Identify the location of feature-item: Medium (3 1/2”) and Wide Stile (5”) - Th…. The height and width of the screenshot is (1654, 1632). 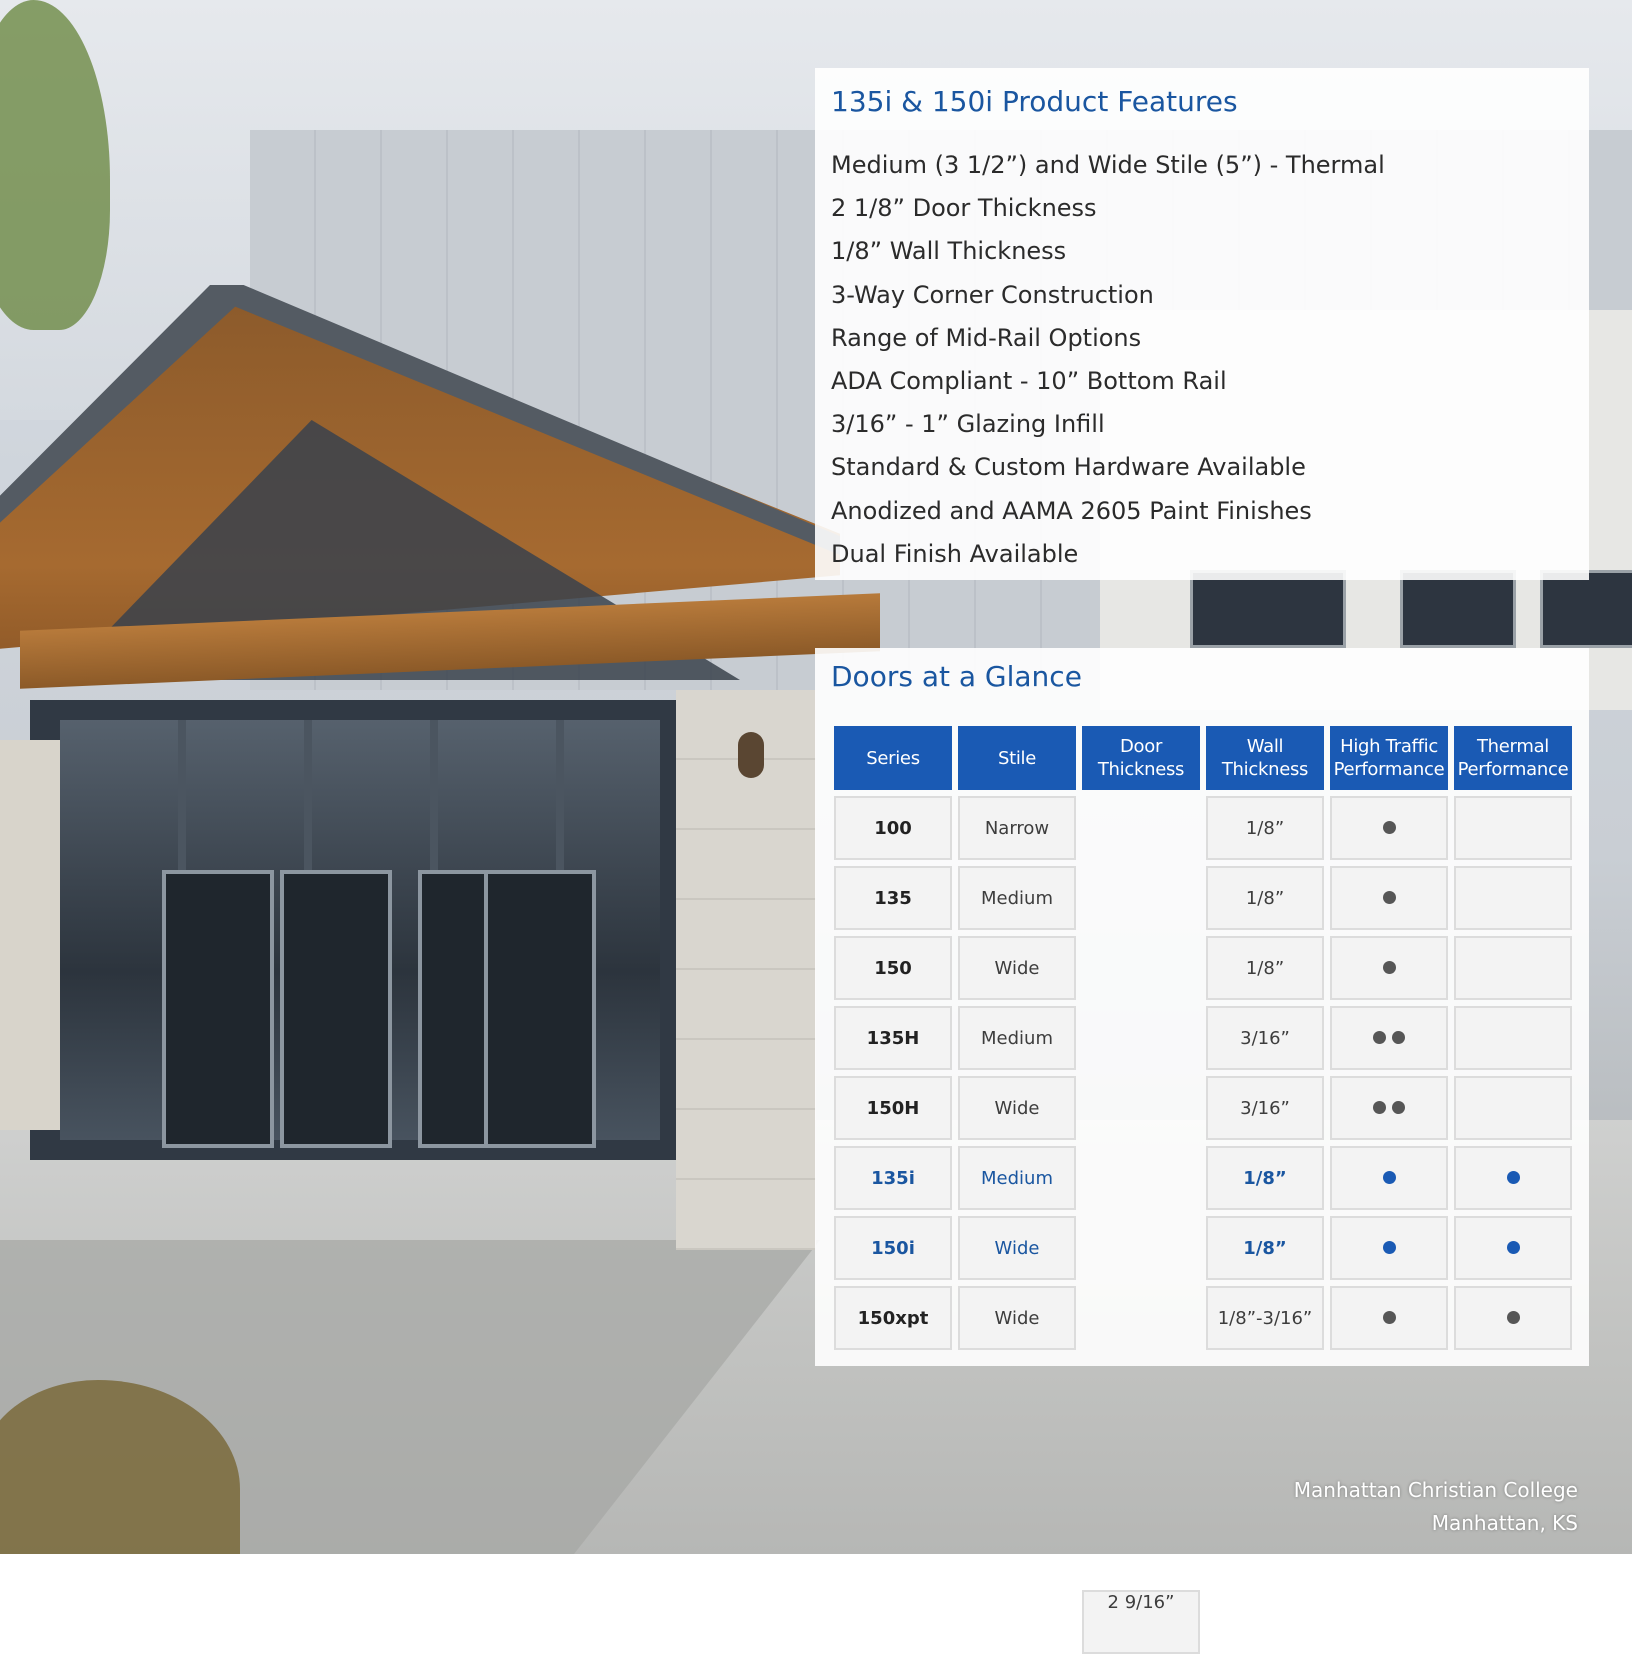
(1108, 165).